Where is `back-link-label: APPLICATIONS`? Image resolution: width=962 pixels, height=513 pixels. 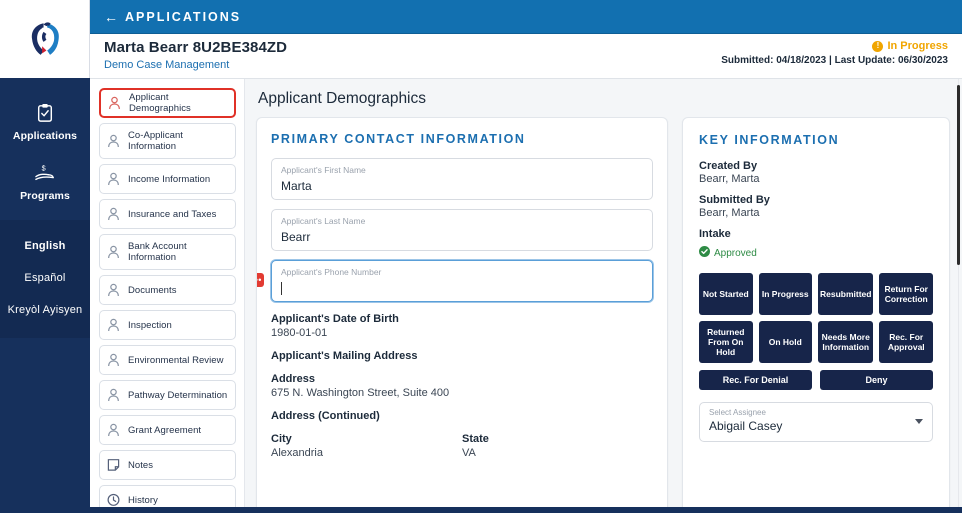
back-link-label: APPLICATIONS is located at coordinates (183, 16).